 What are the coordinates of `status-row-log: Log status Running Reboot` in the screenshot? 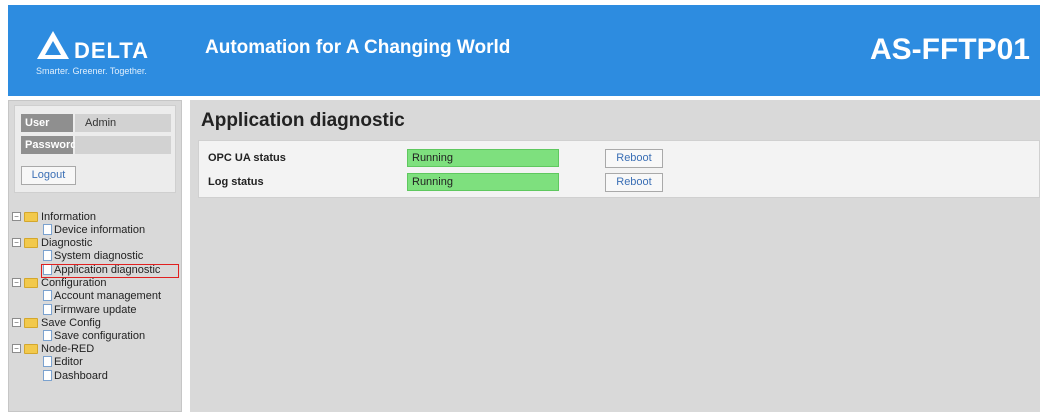 It's located at (619, 183).